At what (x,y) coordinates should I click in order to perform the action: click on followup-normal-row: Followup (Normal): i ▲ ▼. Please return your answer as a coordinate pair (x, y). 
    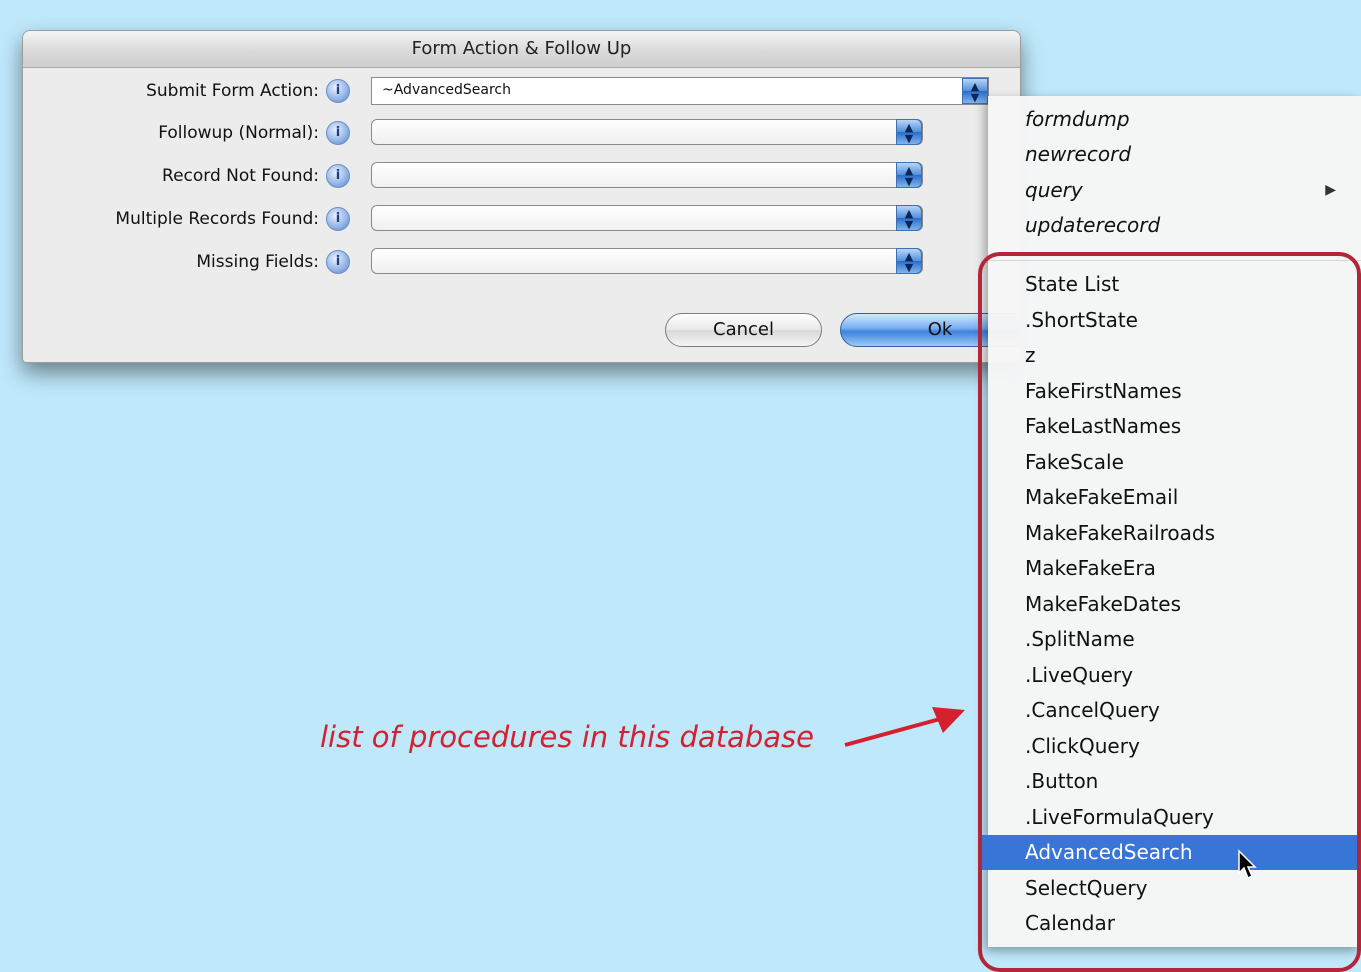
    Looking at the image, I should click on (521, 132).